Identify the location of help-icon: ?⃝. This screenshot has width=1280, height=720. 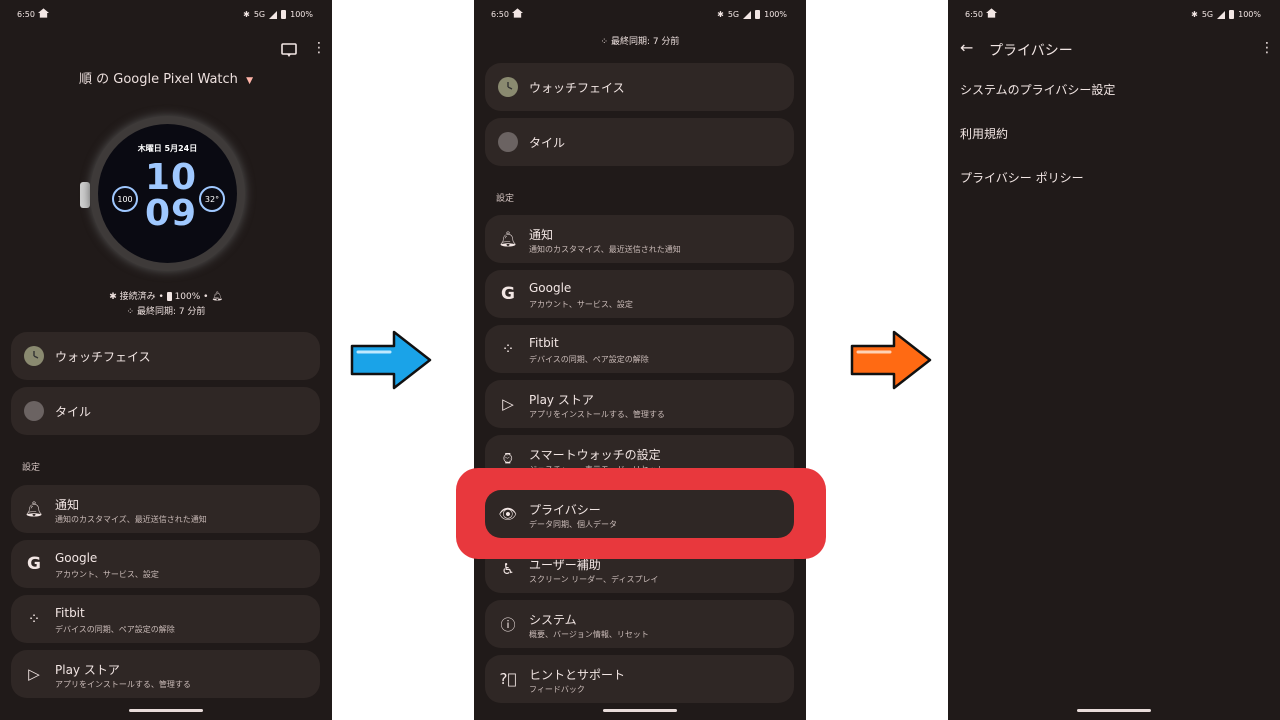
(508, 679).